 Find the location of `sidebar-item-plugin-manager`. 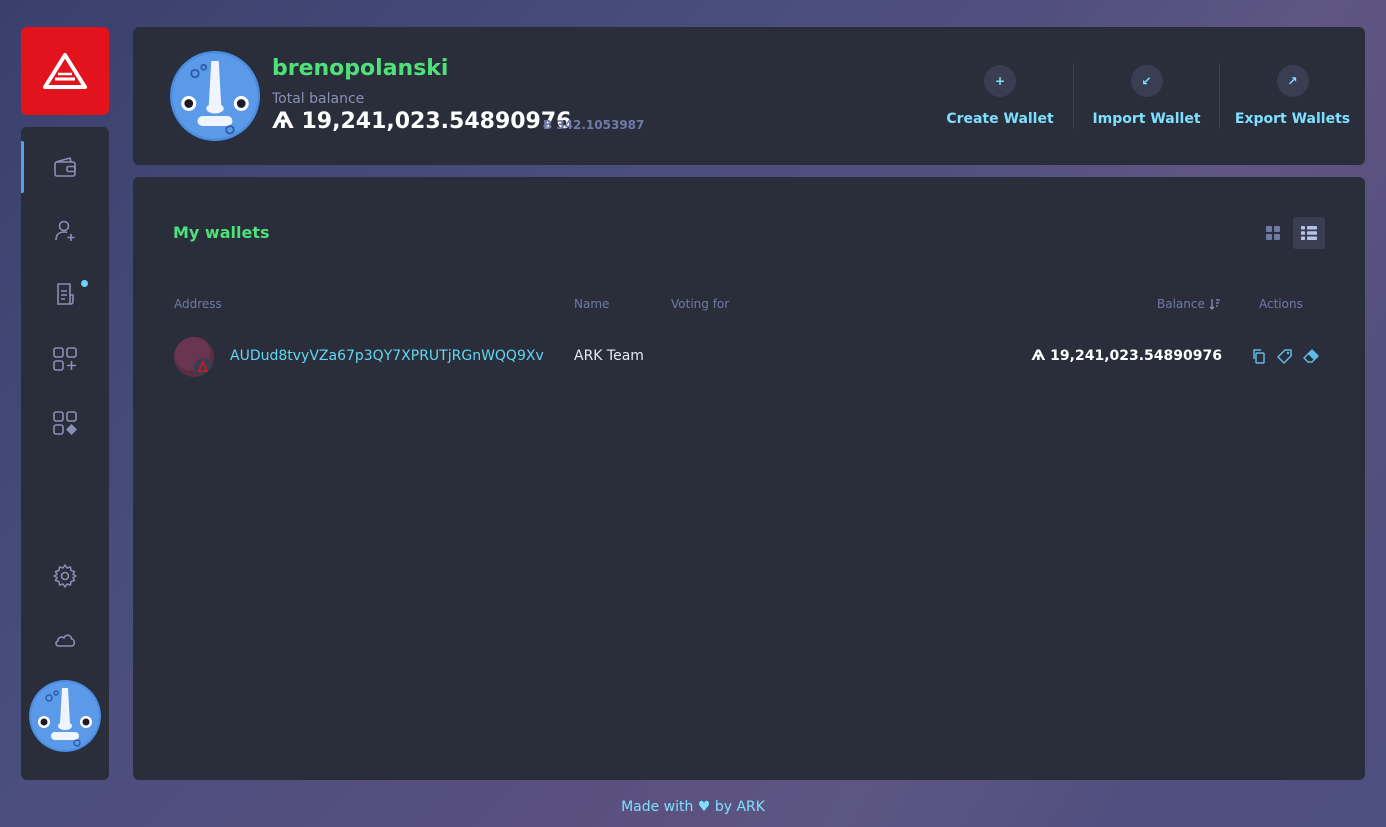

sidebar-item-plugin-manager is located at coordinates (65, 423).